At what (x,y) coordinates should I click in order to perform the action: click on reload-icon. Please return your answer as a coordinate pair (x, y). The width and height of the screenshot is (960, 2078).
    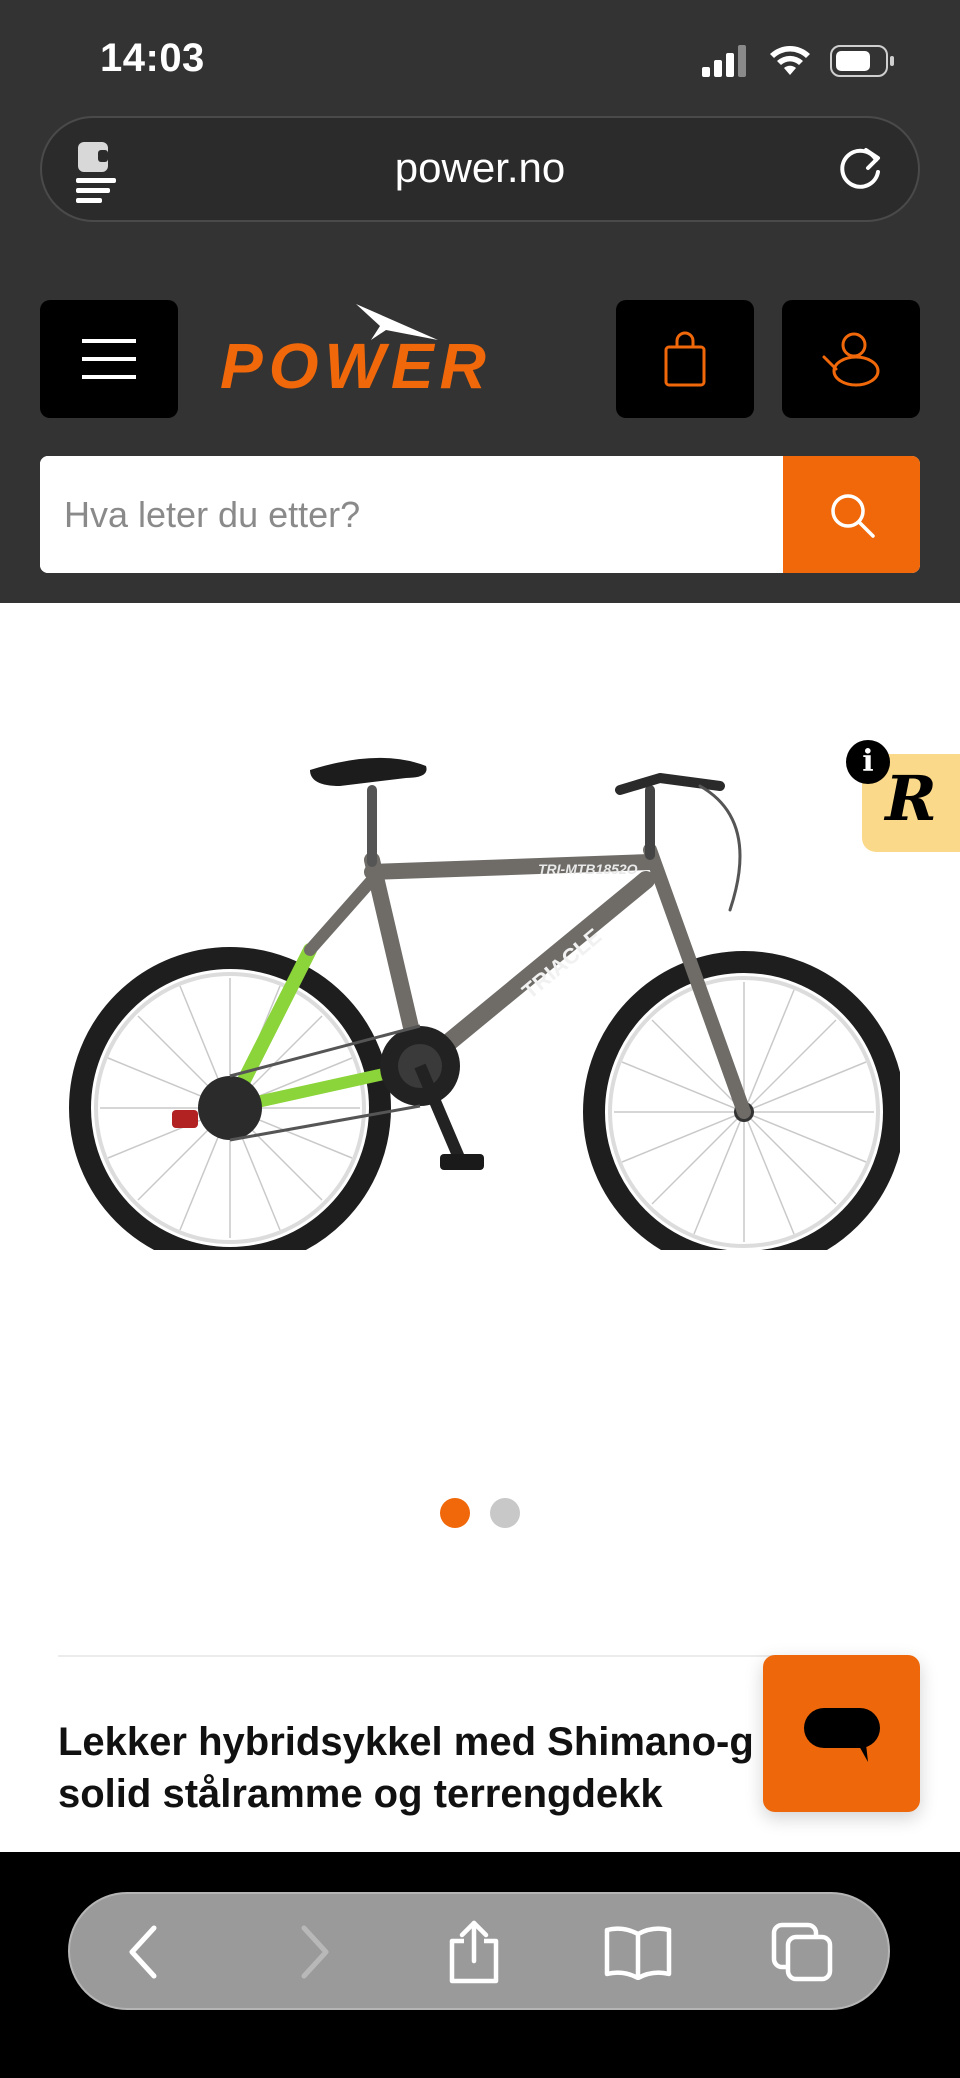
    Looking at the image, I should click on (860, 170).